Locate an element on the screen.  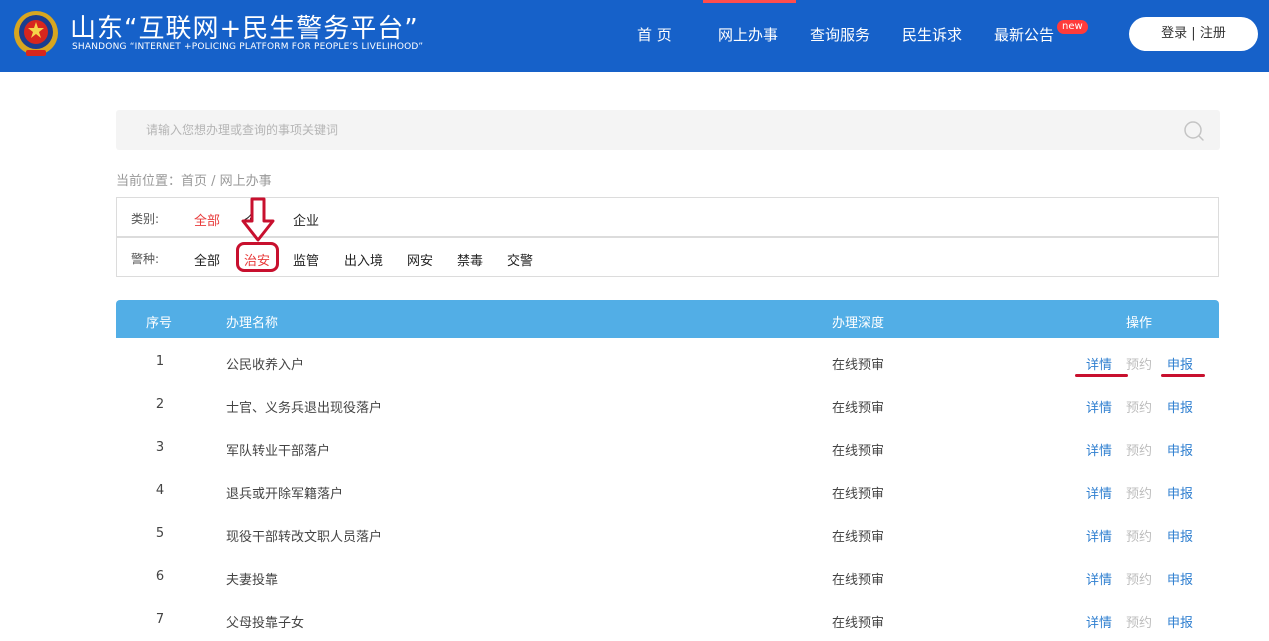
row-number: 2 is located at coordinates (160, 404).